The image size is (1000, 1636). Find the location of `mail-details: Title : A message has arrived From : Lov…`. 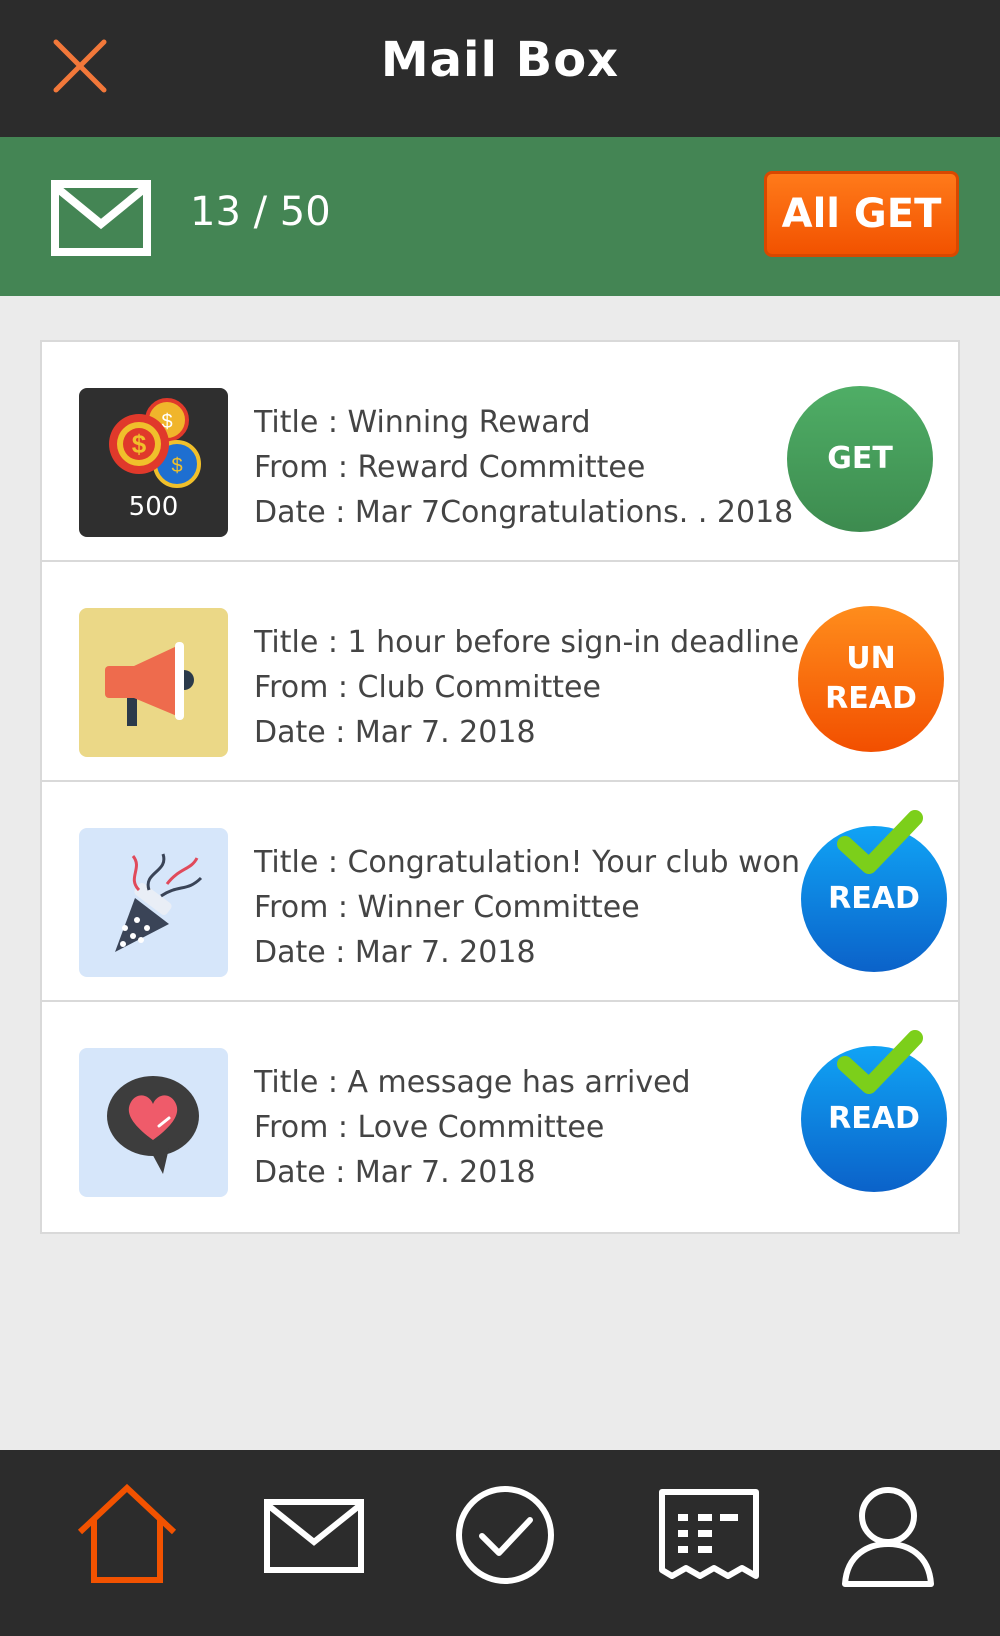

mail-details: Title : A message has arrived From : Lov… is located at coordinates (534, 1127).